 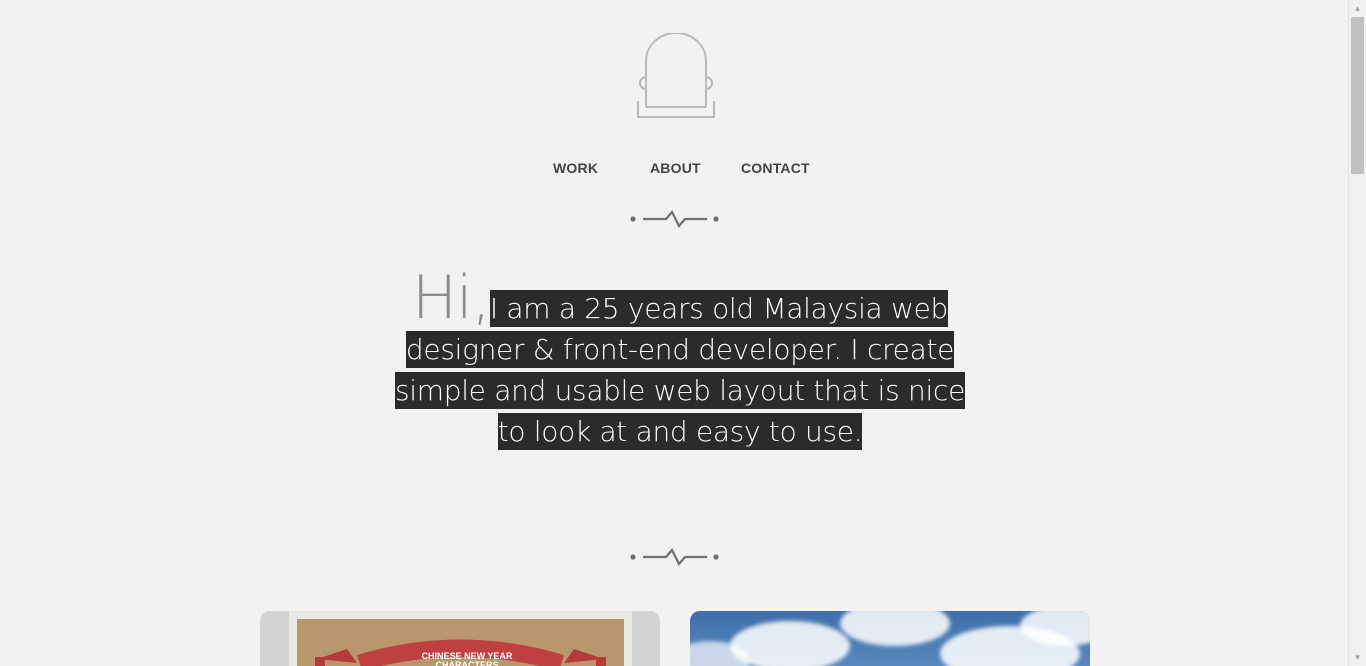 I want to click on tombstone-logo-icon, so click(x=676, y=76).